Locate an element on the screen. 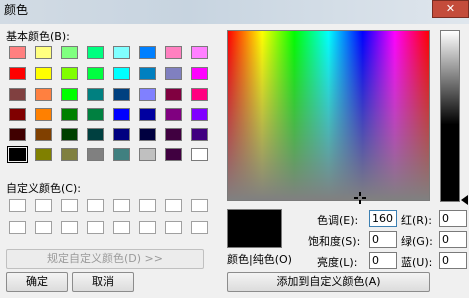  luminosity-arrow-icon is located at coordinates (464, 200).